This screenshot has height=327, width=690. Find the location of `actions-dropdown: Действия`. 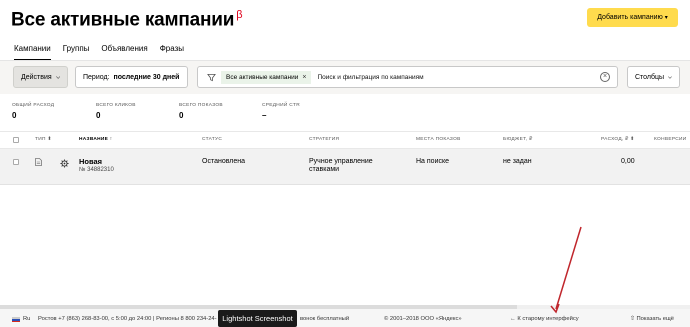

actions-dropdown: Действия is located at coordinates (40, 77).